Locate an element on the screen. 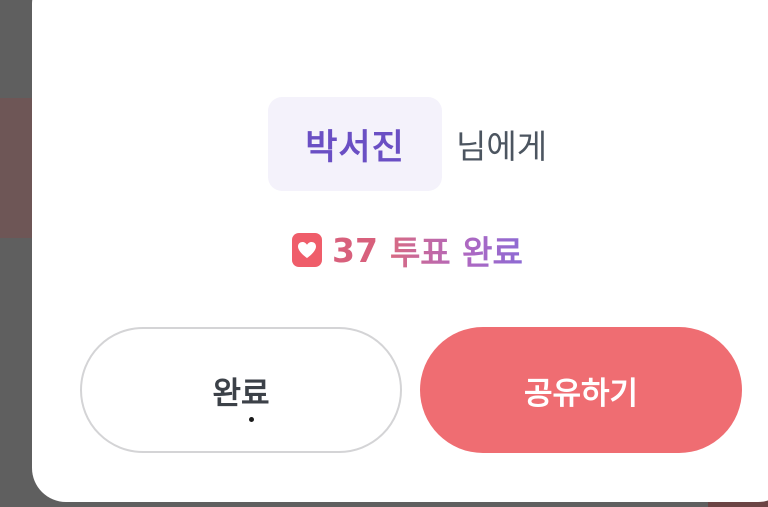 This screenshot has height=507, width=768. done-button: 완료 is located at coordinates (241, 390).